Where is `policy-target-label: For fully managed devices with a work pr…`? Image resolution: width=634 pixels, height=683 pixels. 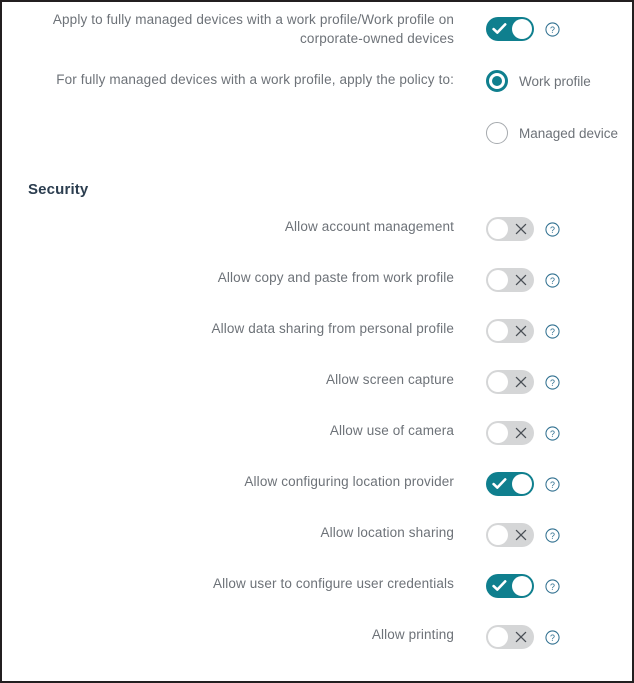
policy-target-label: For fully managed devices with a work pr… is located at coordinates (255, 79).